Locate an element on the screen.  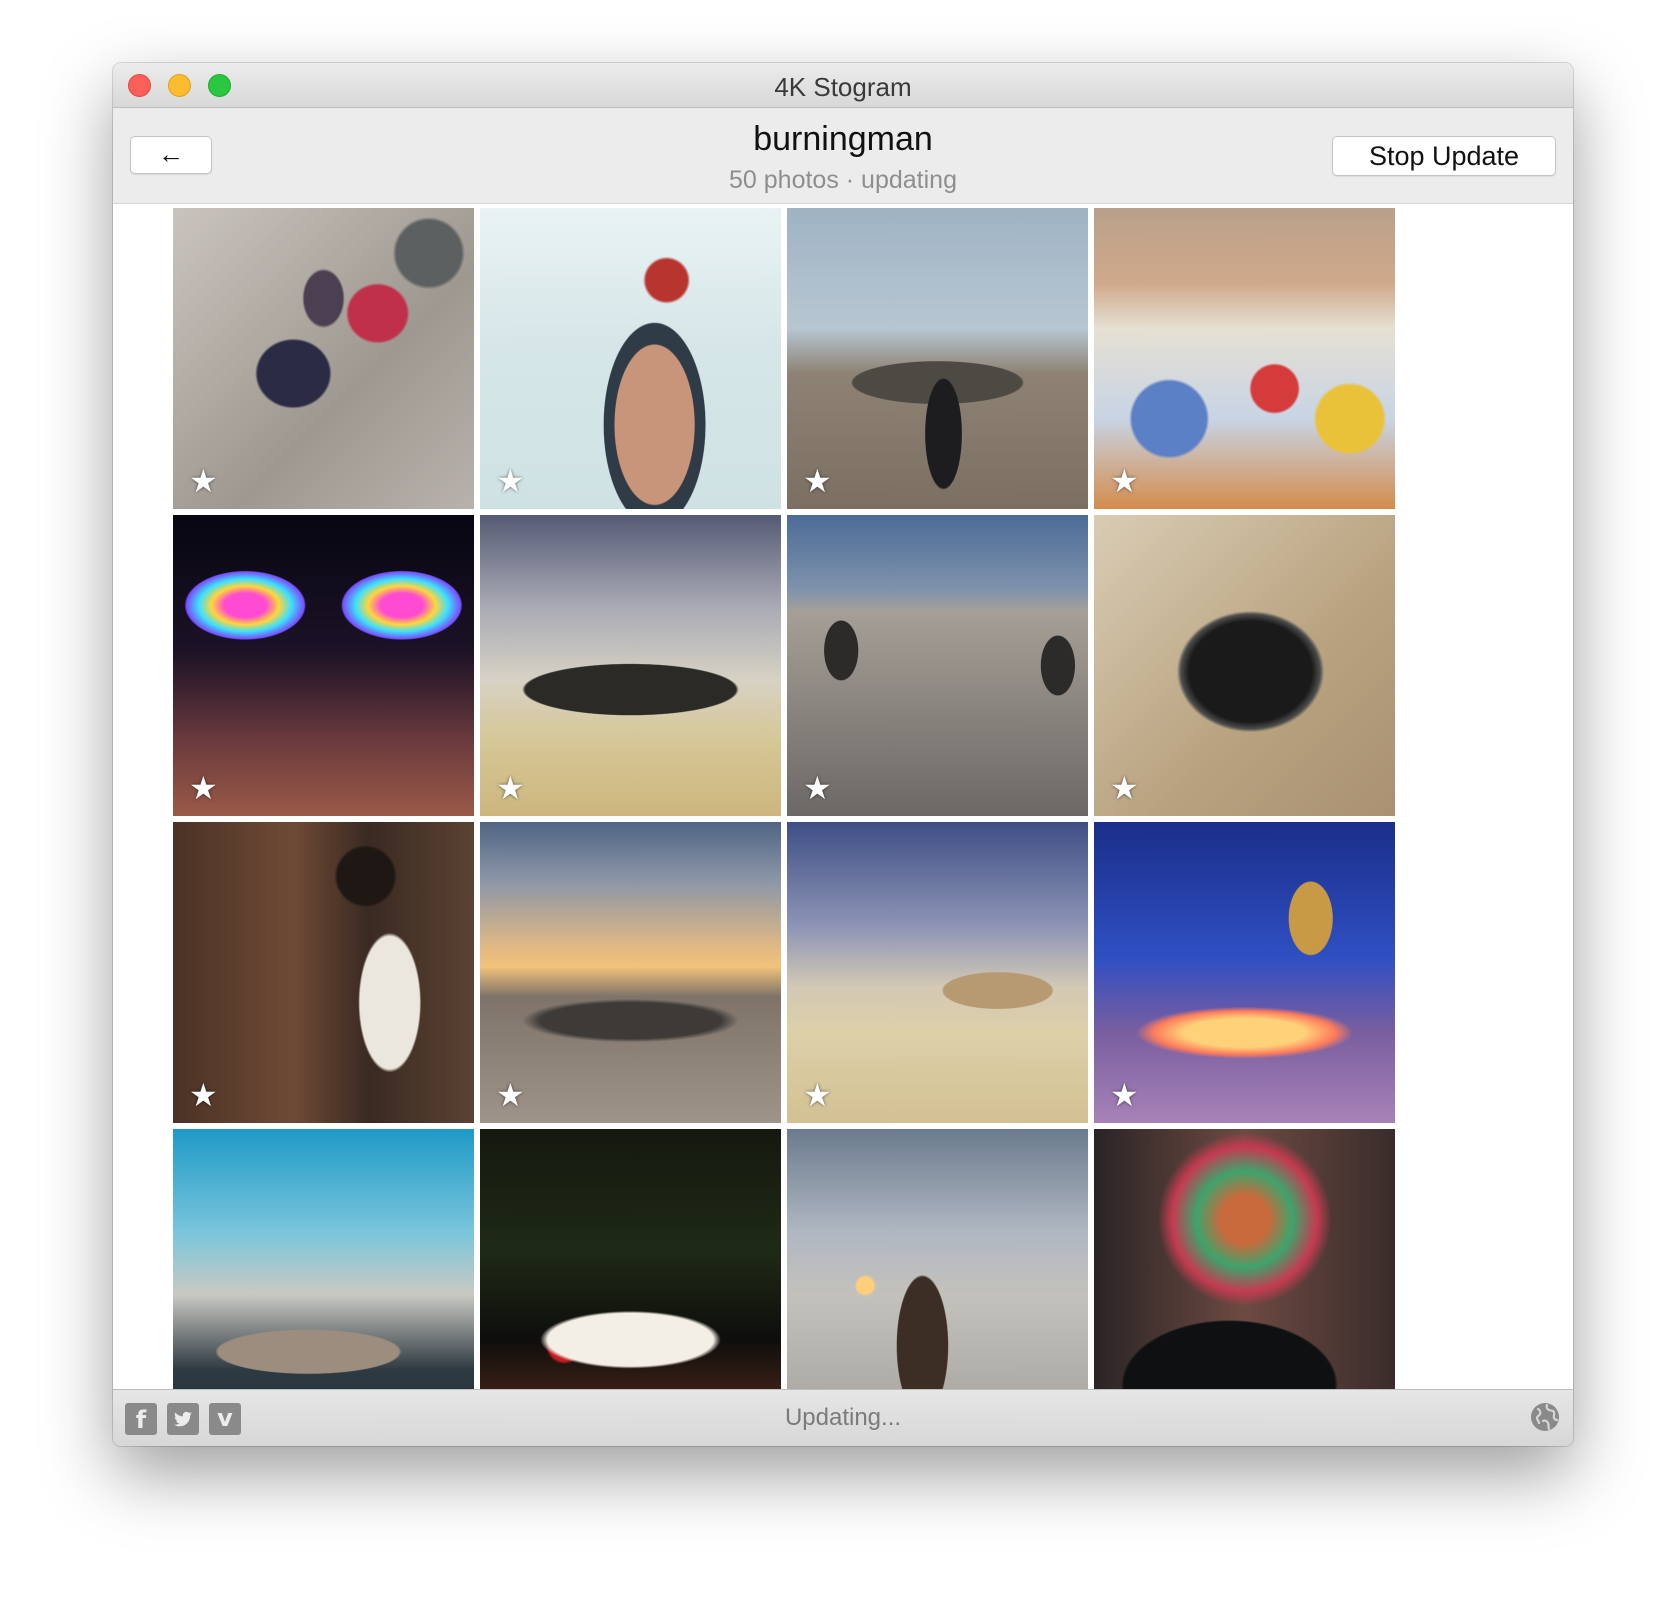
title-bar: 4K Stogram is located at coordinates (843, 85).